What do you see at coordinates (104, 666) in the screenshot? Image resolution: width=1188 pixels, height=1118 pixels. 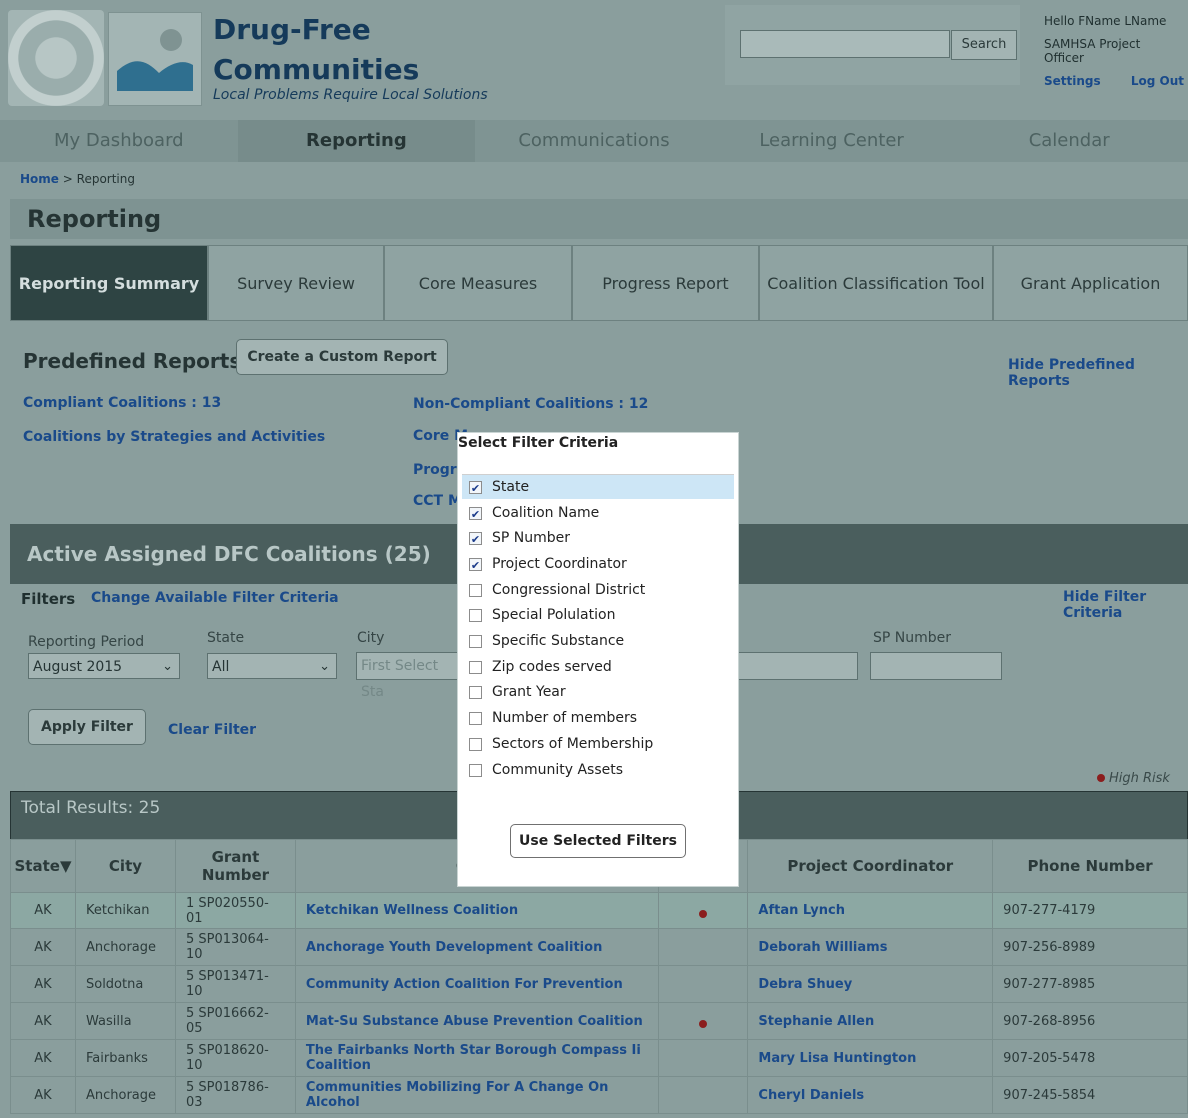 I see `reporting-period-select: August 2015 ⌄` at bounding box center [104, 666].